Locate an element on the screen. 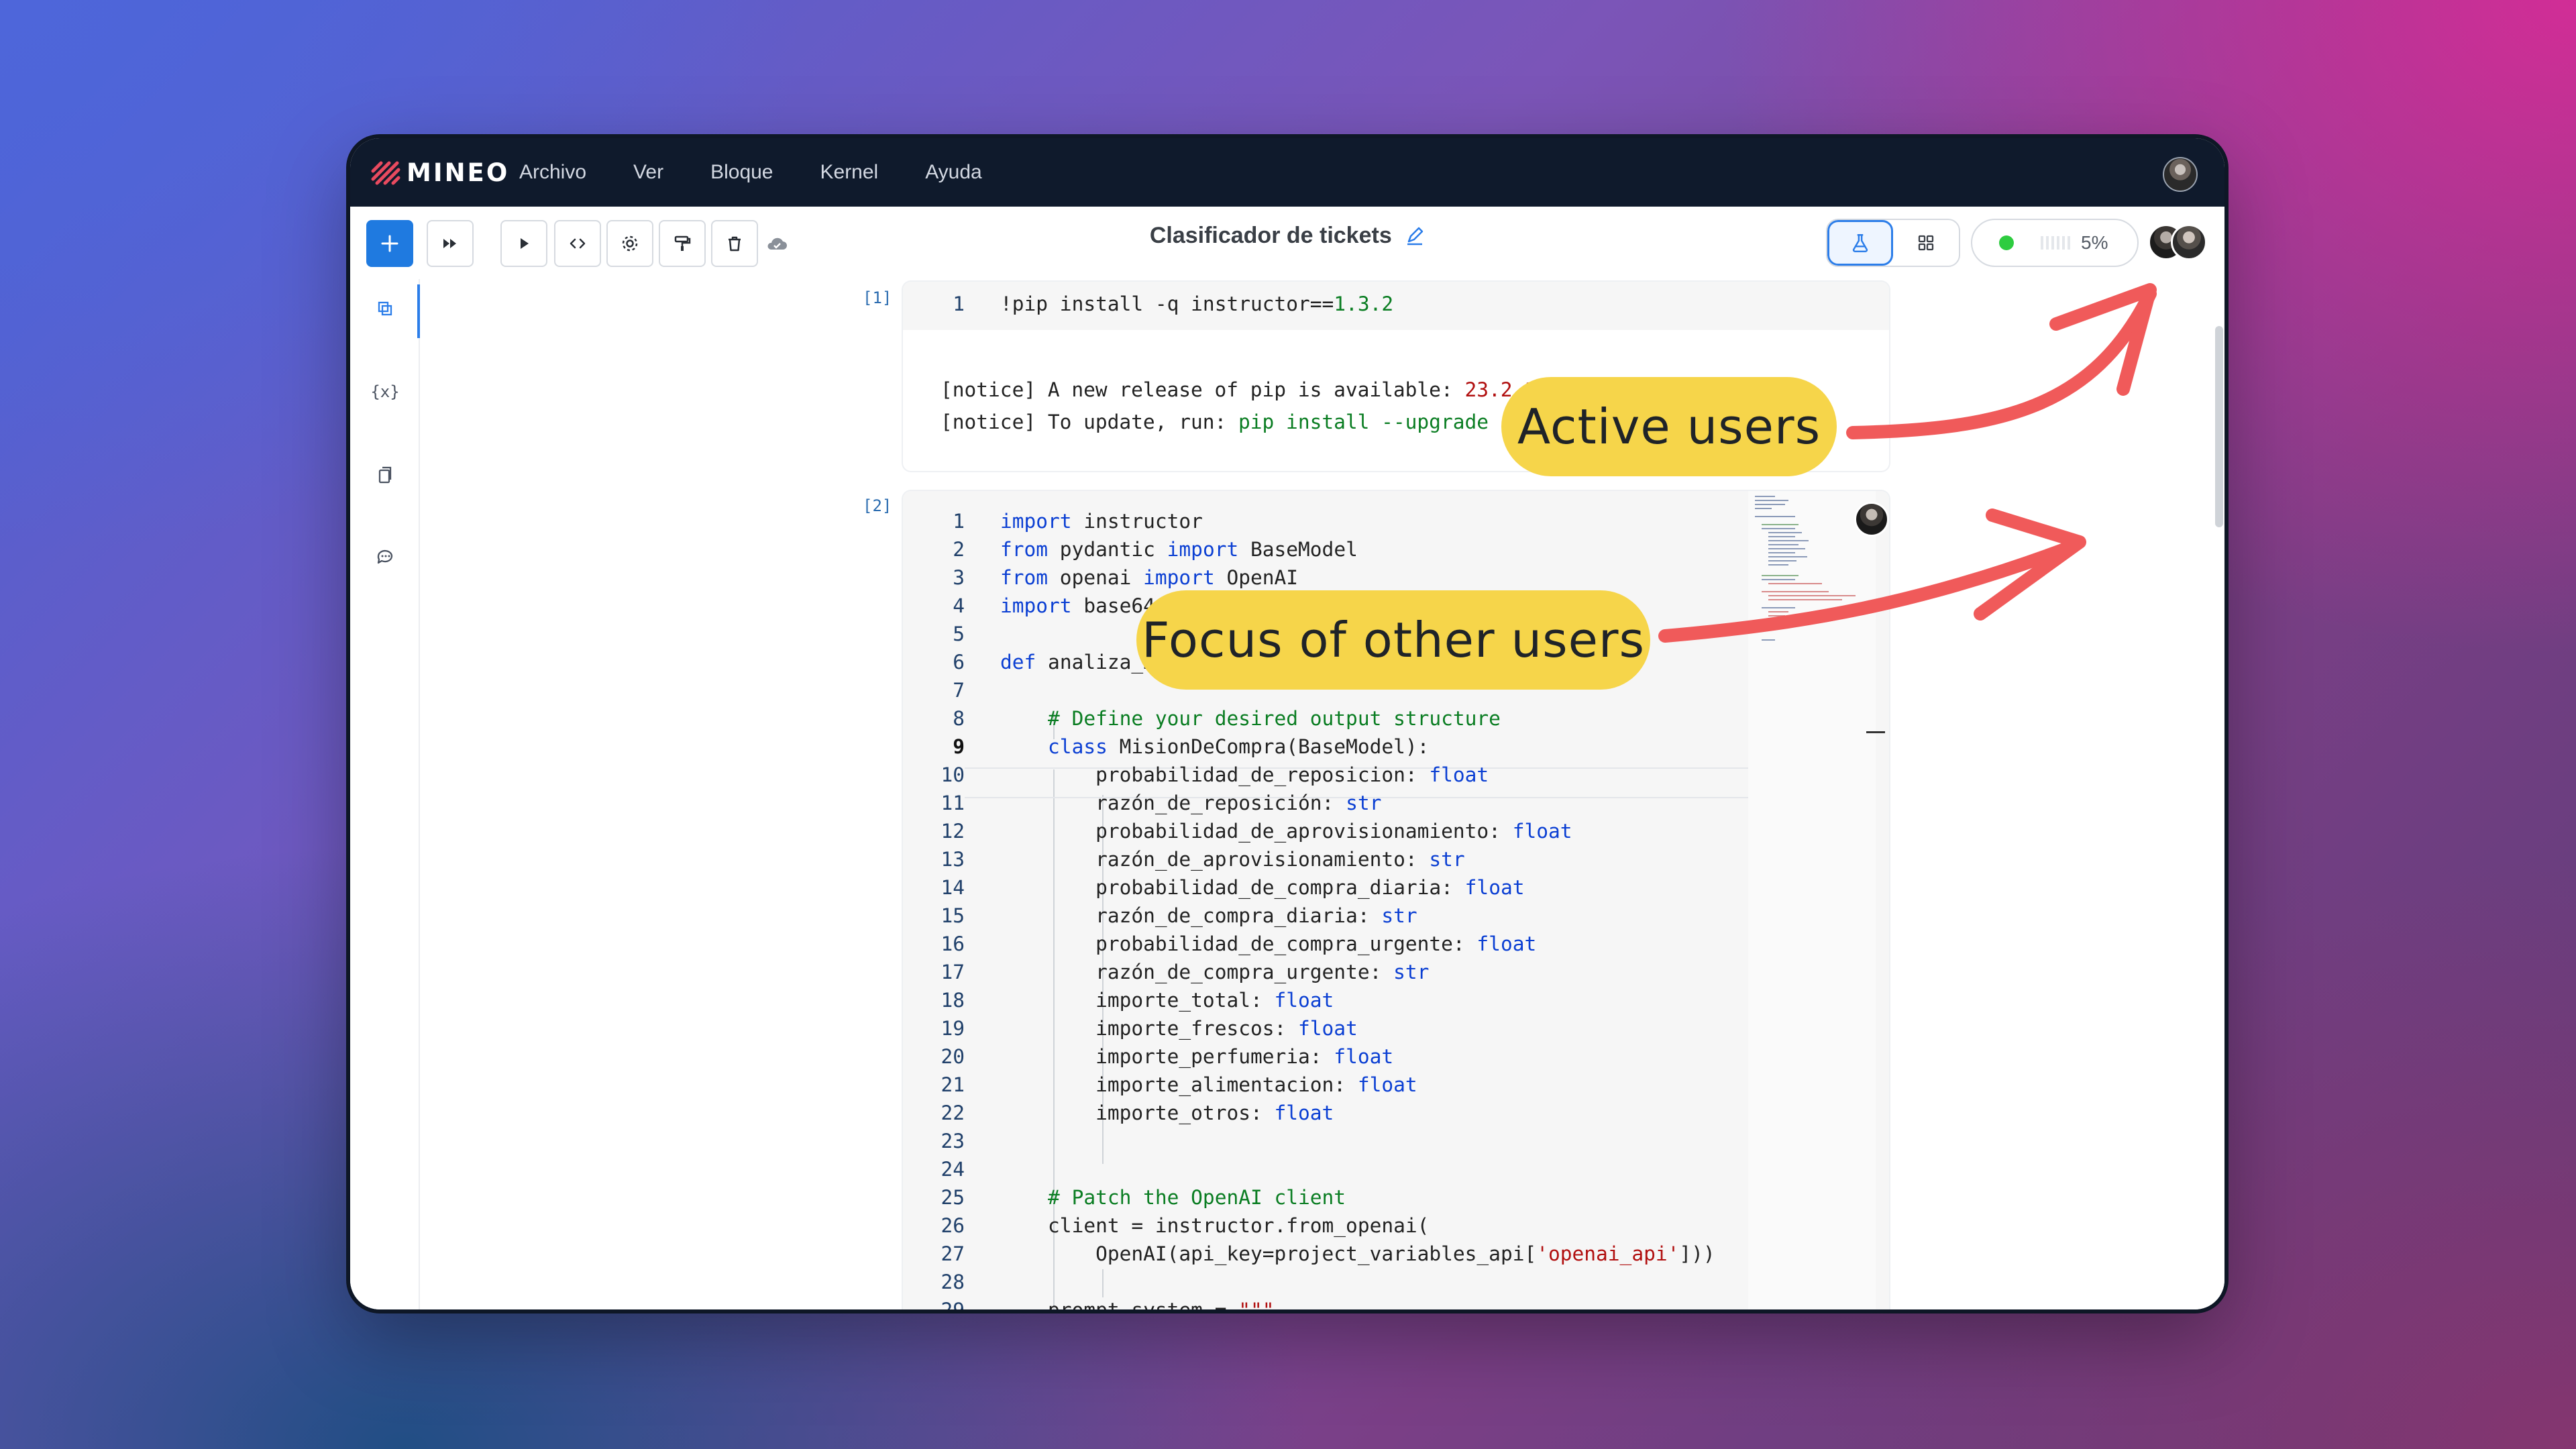 The height and width of the screenshot is (1449, 2576). active-users-annotation: Active users is located at coordinates (1669, 426).